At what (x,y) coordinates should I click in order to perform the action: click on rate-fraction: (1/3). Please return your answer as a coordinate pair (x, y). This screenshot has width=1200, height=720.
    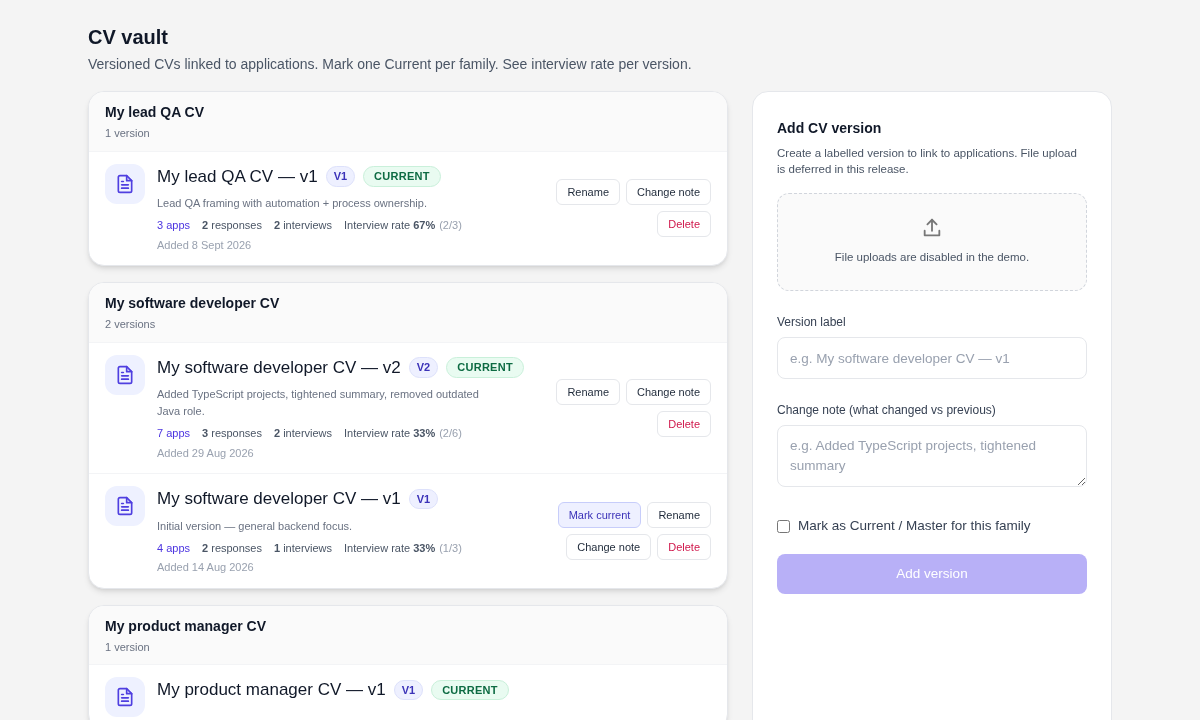
    Looking at the image, I should click on (450, 548).